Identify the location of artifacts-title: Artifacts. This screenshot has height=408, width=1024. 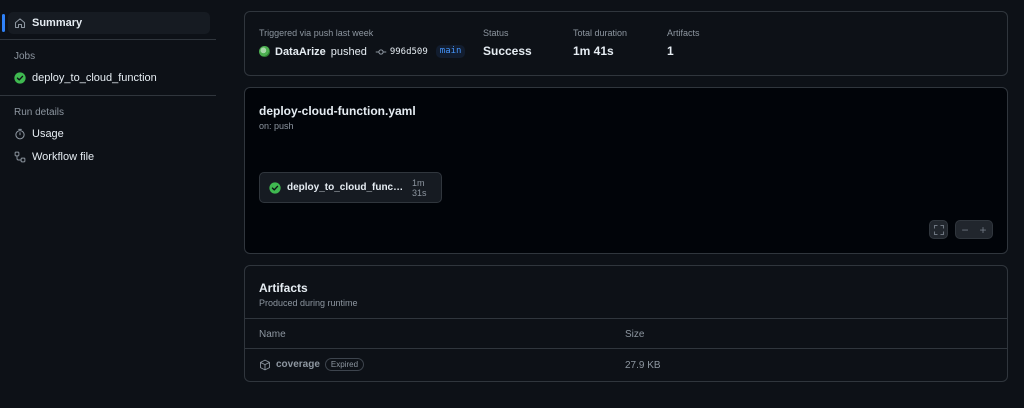
(283, 288).